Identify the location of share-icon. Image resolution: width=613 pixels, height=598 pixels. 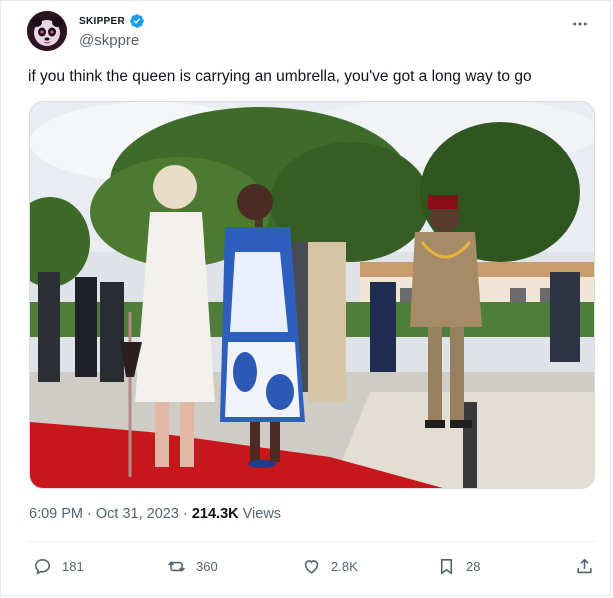
(584, 565).